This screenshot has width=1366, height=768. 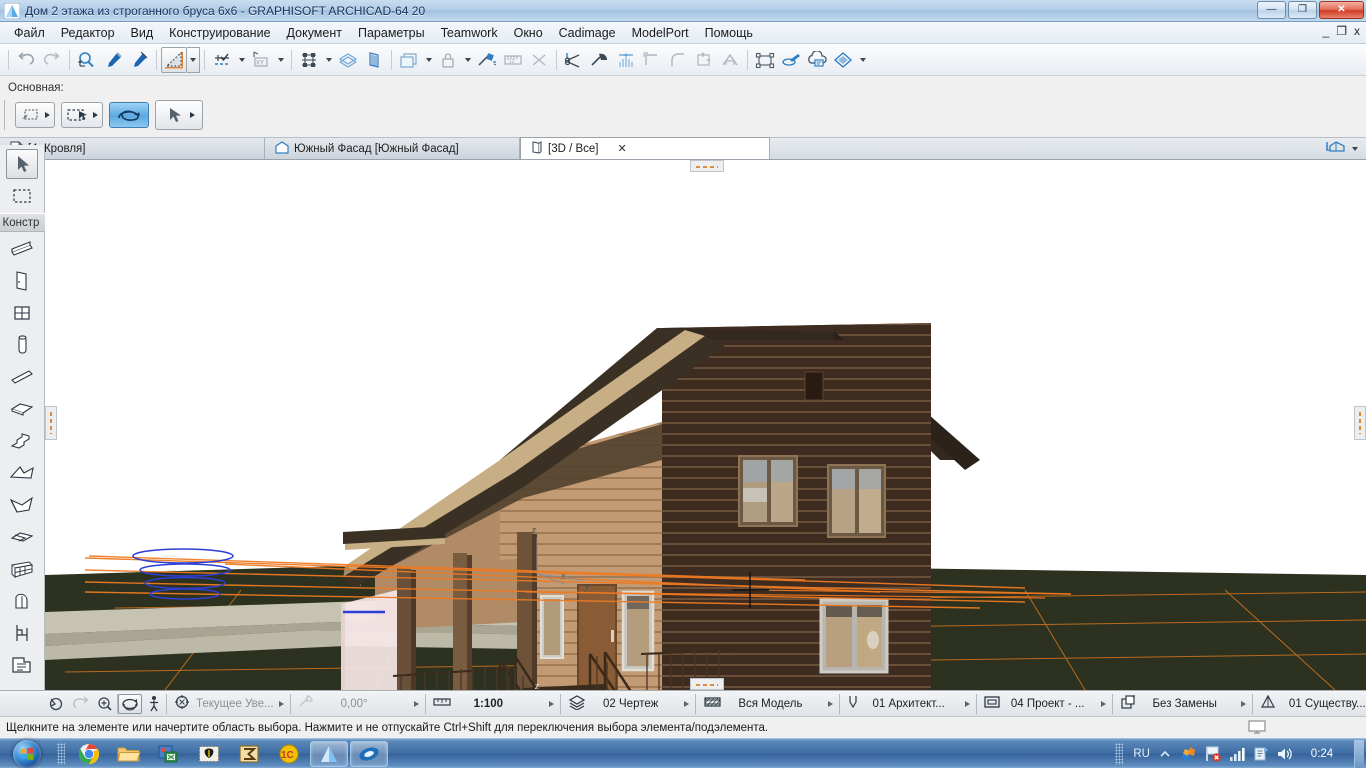 What do you see at coordinates (729, 33) in the screenshot?
I see `menu-help: Помощь` at bounding box center [729, 33].